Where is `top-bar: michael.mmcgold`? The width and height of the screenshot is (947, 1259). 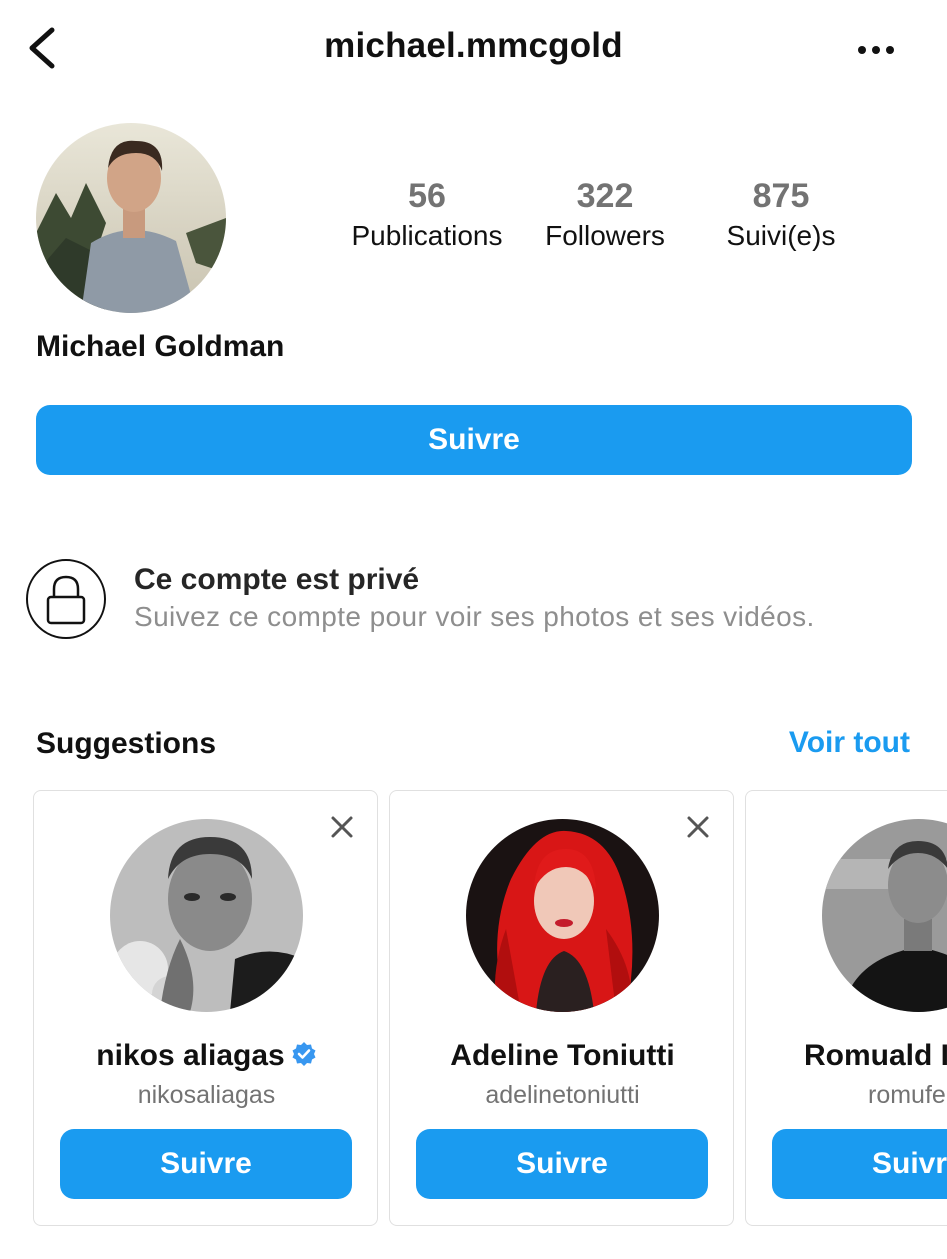 top-bar: michael.mmcgold is located at coordinates (473, 50).